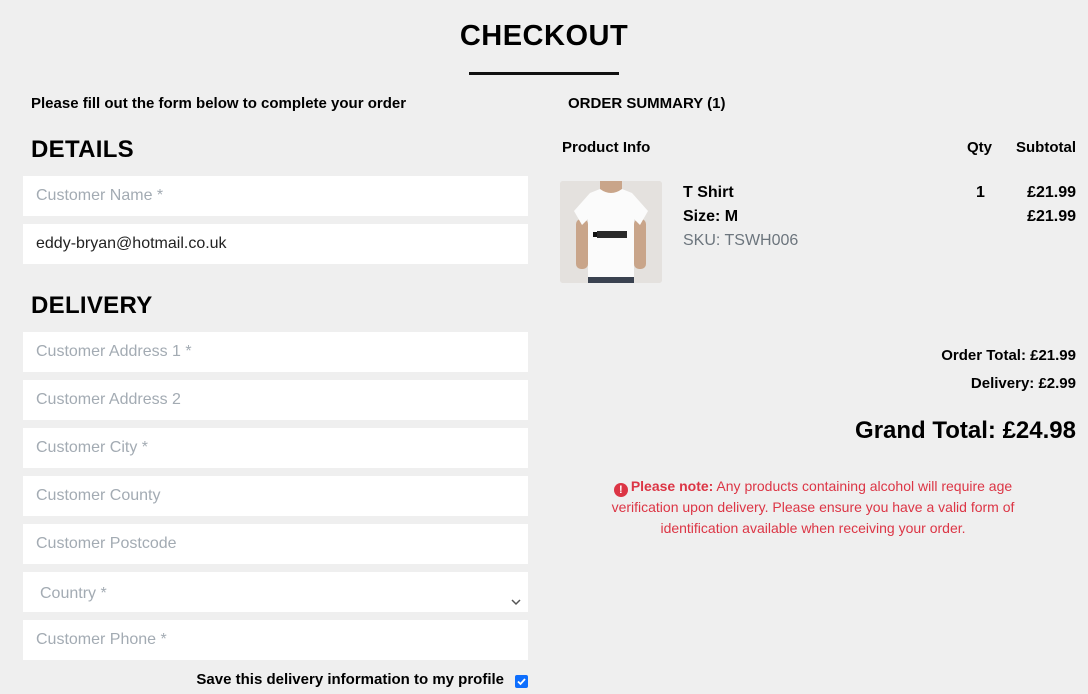 The height and width of the screenshot is (694, 1088). What do you see at coordinates (672, 486) in the screenshot?
I see `notice-label: Please note:` at bounding box center [672, 486].